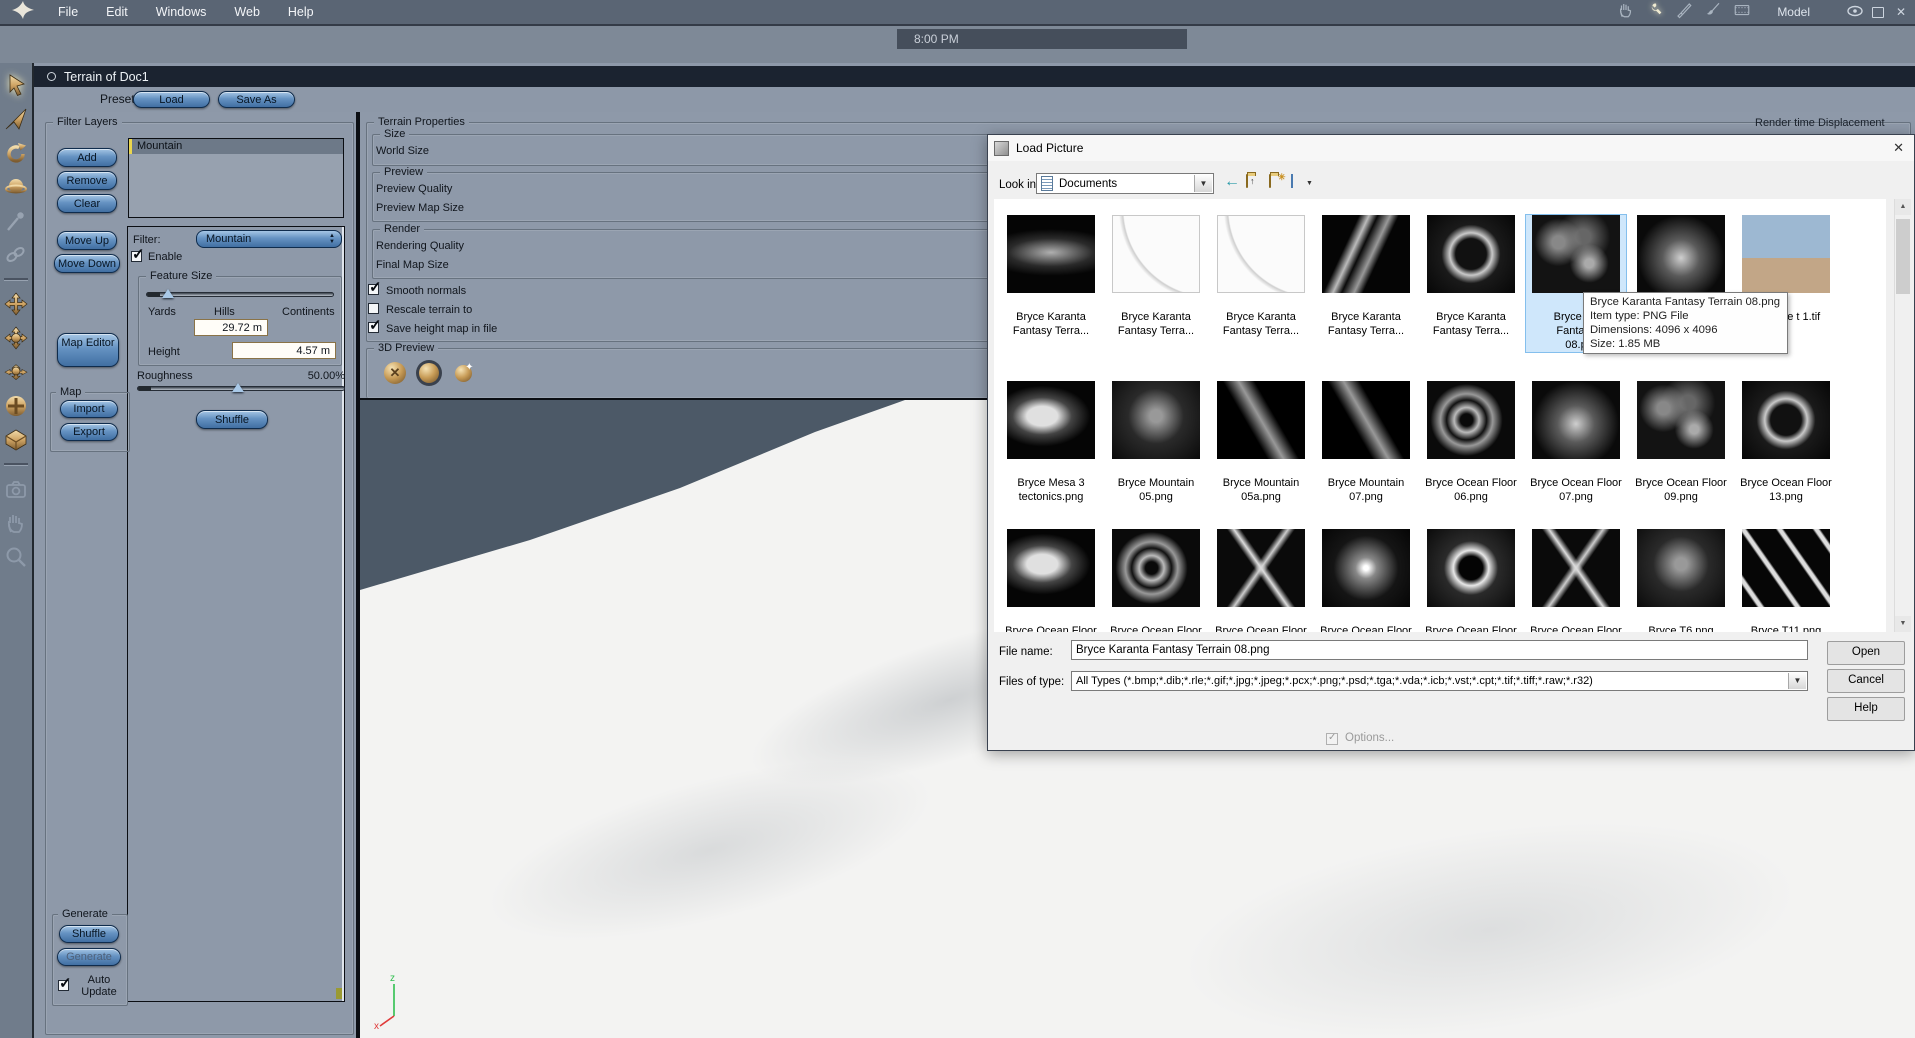 The image size is (1915, 1038). Describe the element at coordinates (1332, 738) in the screenshot. I see `options-checkbox` at that location.